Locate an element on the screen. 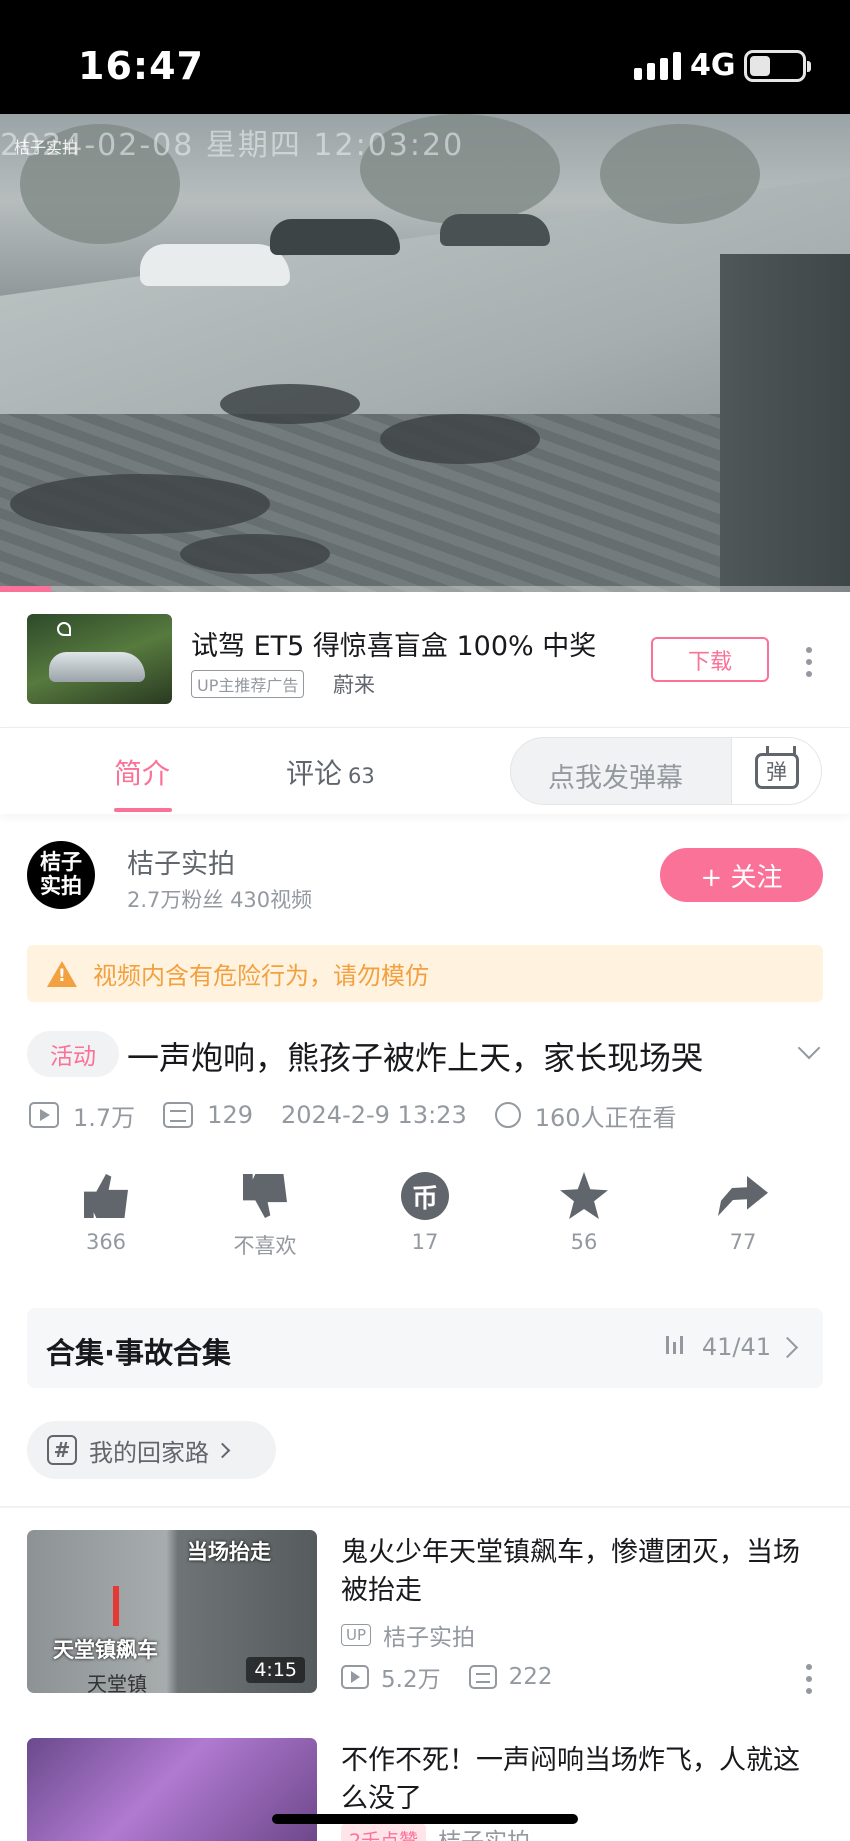  video-title-row: 活动 一声炮响，熊孩子被炸上天，家长现场哭 is located at coordinates (425, 1055).